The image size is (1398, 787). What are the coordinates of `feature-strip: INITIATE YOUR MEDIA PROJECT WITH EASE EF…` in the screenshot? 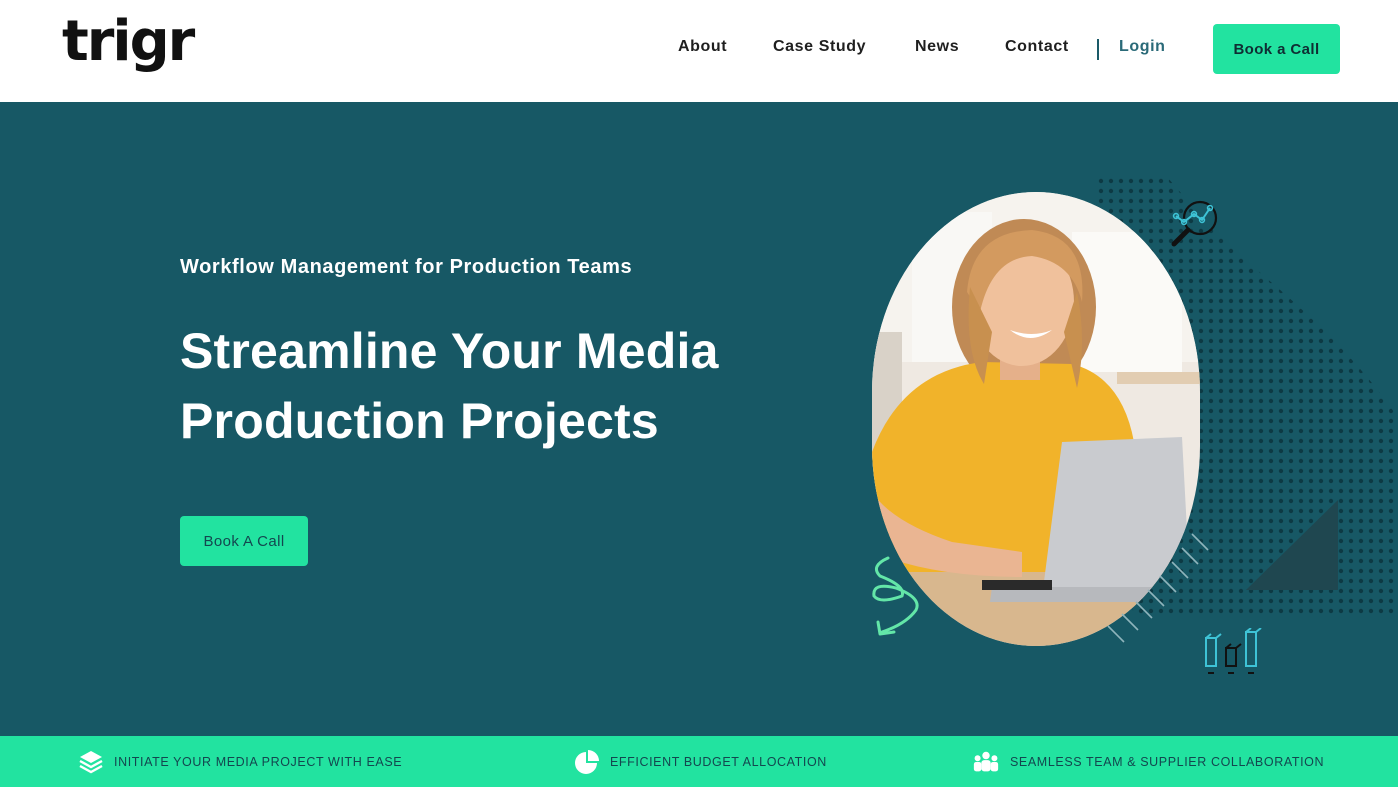 It's located at (699, 761).